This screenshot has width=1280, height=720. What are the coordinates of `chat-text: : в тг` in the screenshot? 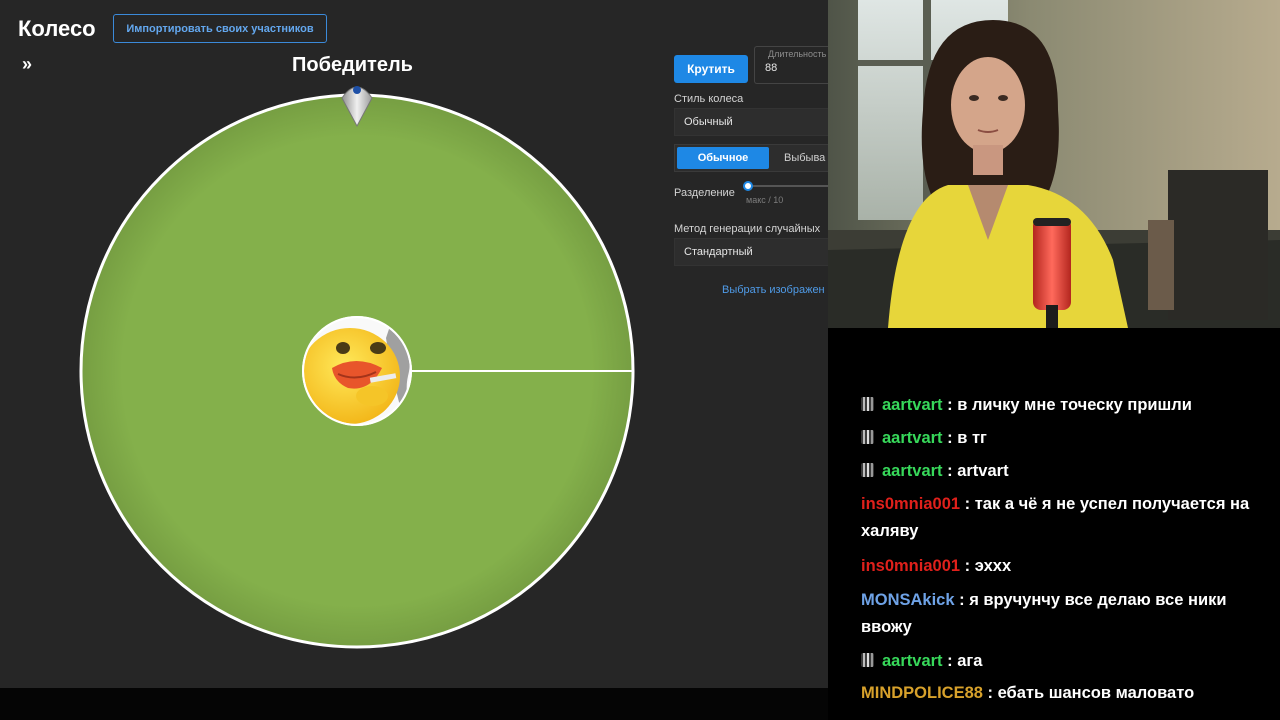 It's located at (964, 438).